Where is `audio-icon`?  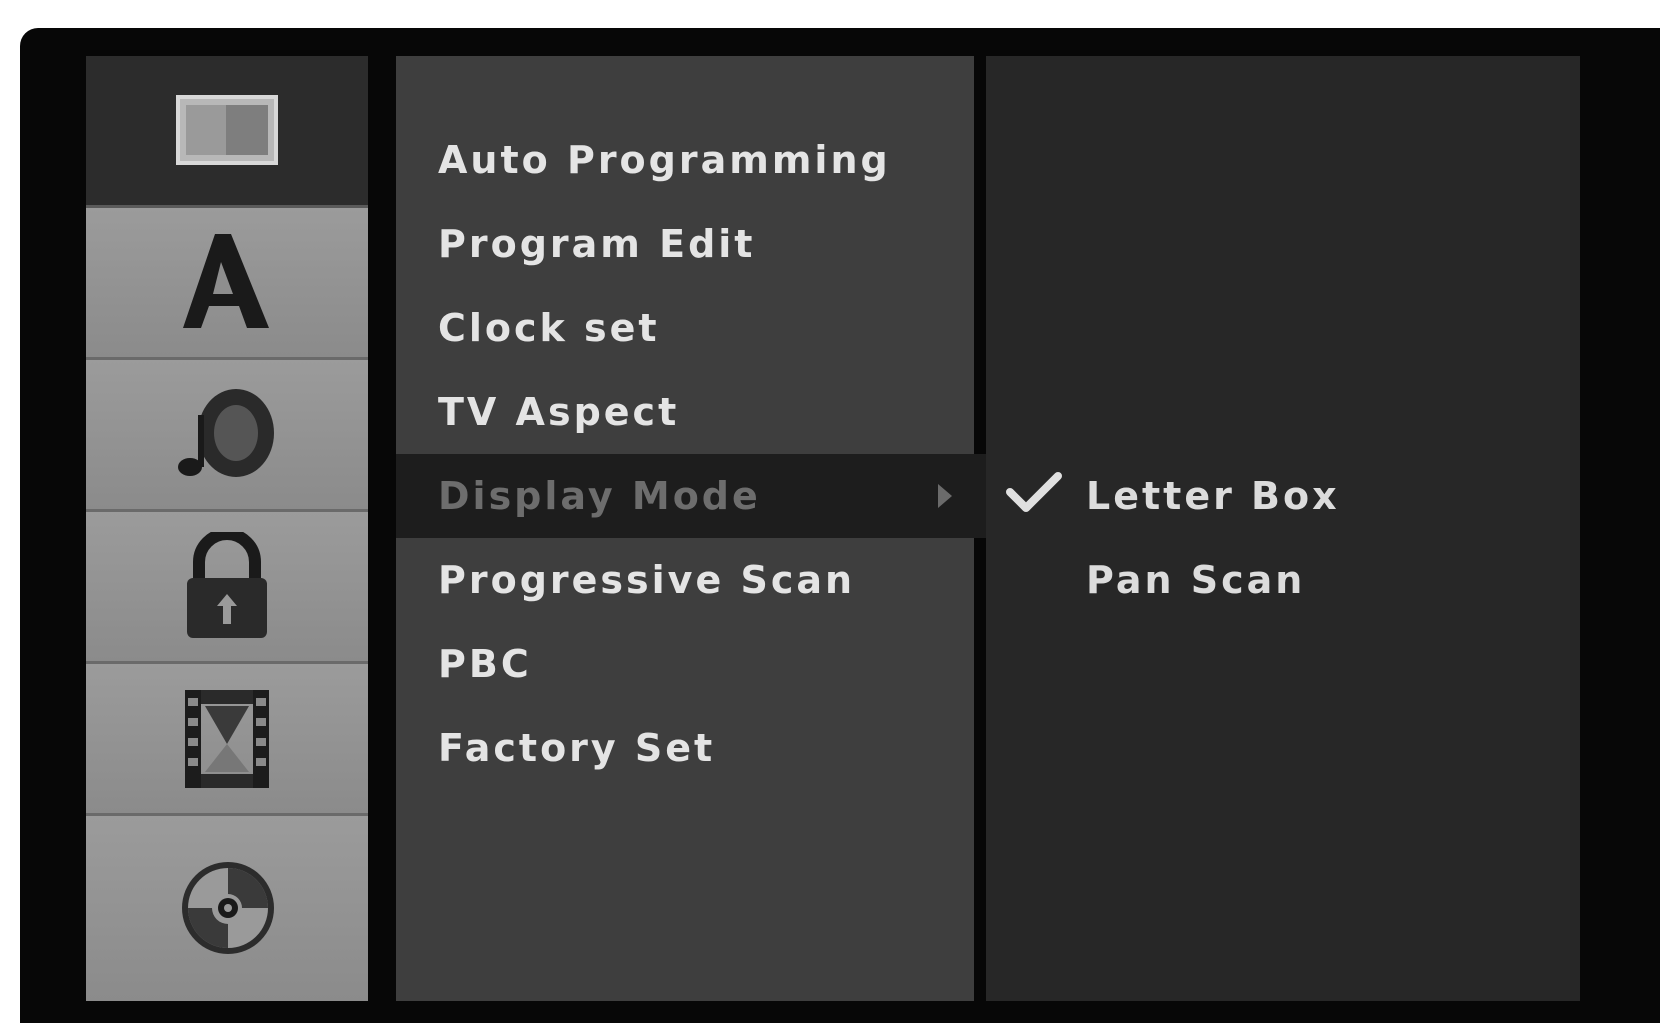
audio-icon is located at coordinates (226, 432).